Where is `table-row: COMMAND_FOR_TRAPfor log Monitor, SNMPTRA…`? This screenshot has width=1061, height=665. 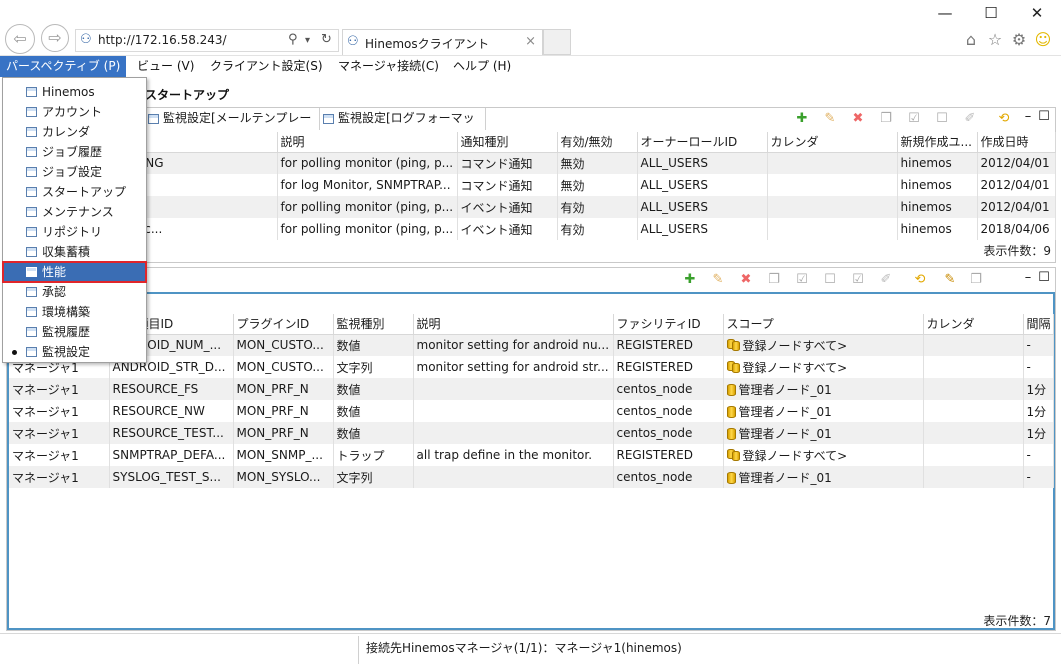
table-row: COMMAND_FOR_TRAPfor log Monitor, SNMPTRA… is located at coordinates (531, 185).